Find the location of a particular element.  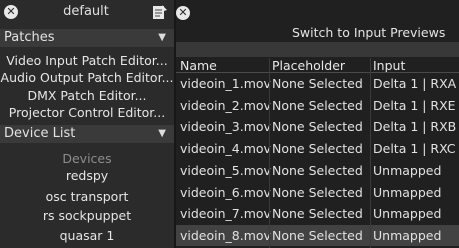

device-item-quasar-1: quasar 1 is located at coordinates (87, 235).